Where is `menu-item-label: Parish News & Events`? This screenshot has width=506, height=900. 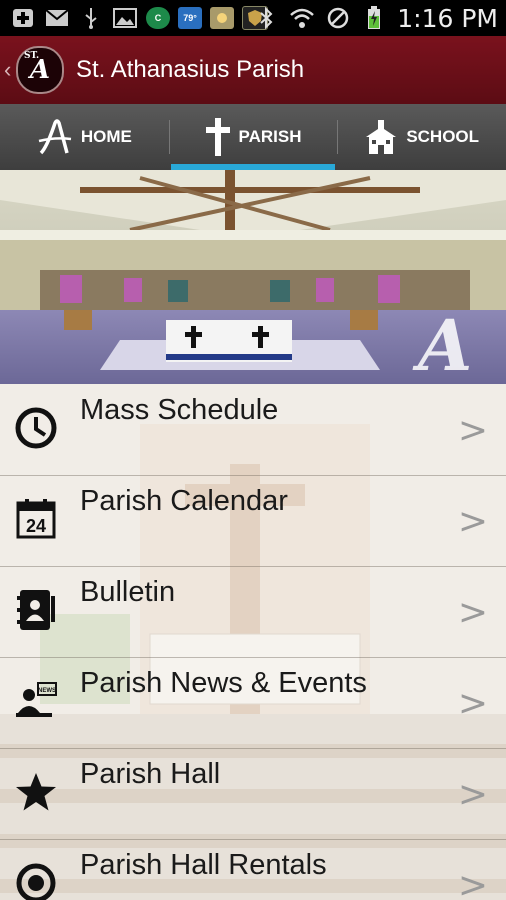 menu-item-label: Parish News & Events is located at coordinates (223, 683).